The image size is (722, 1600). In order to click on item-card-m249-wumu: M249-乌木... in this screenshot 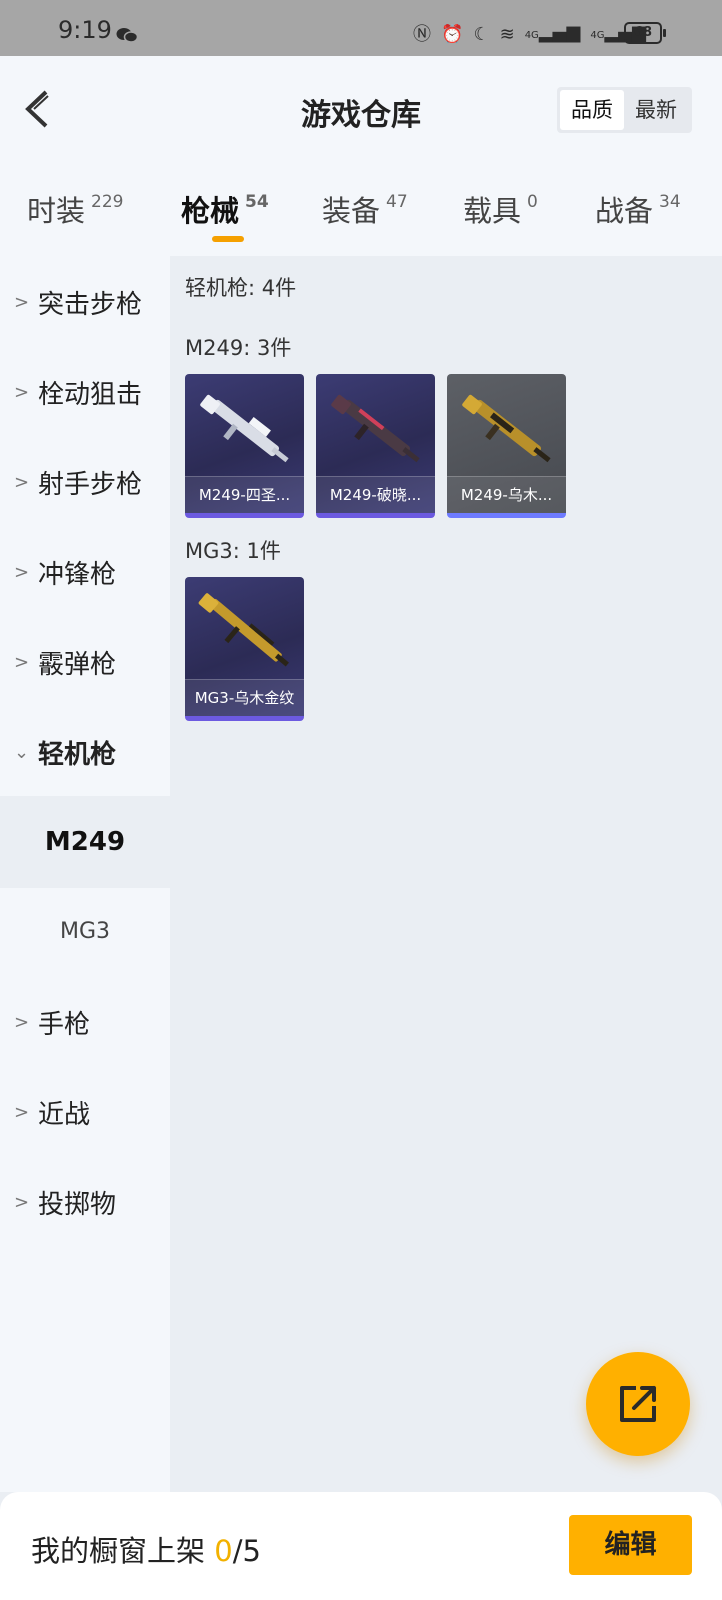, I will do `click(506, 446)`.